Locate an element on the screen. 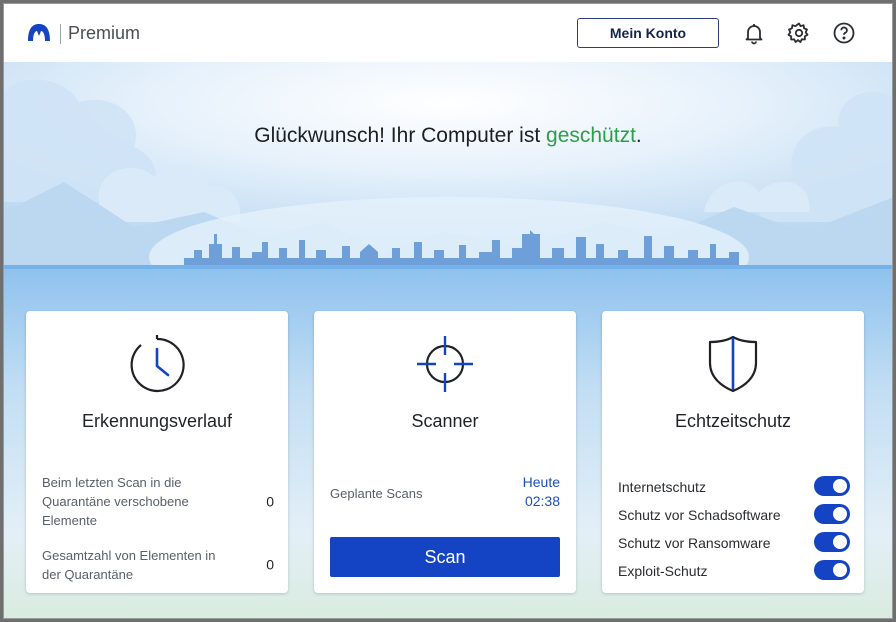 The image size is (896, 622). ransomware-protection-label: Schutz vor Ransomware is located at coordinates (694, 543).